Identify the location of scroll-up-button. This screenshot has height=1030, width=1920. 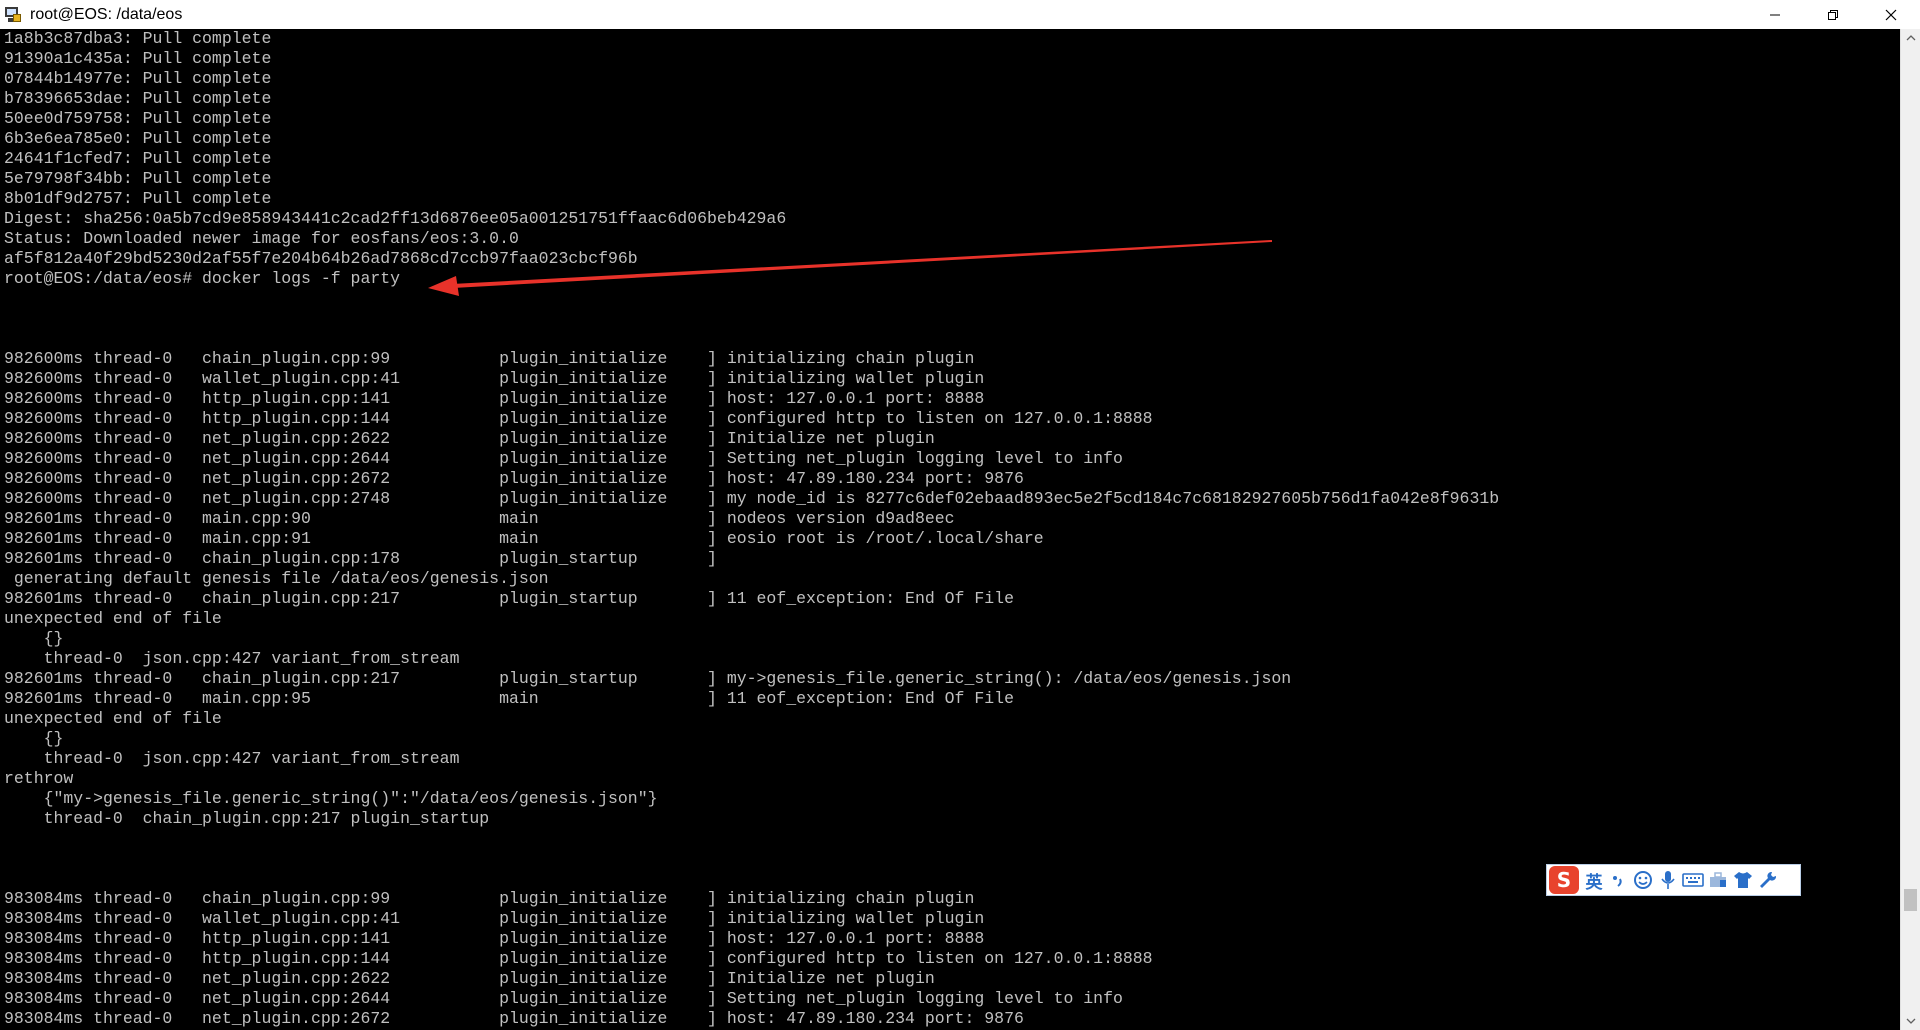
(1910, 38).